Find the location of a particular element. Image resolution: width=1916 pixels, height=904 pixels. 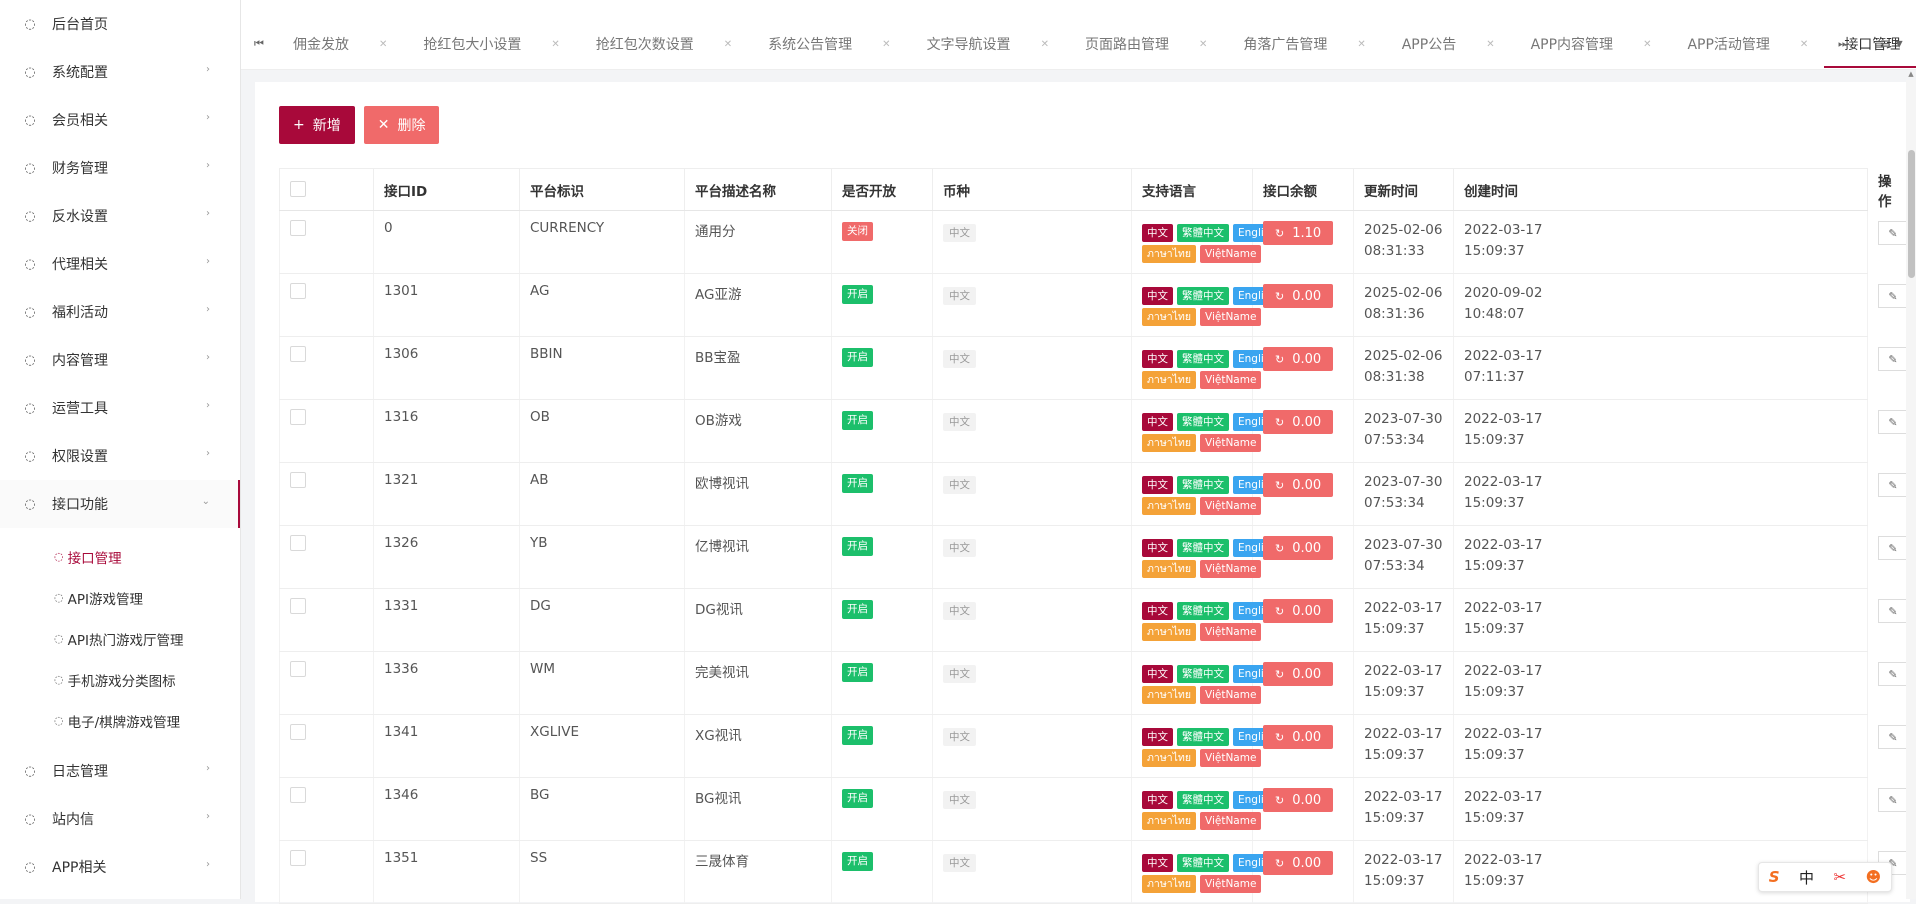

sidebar-item-label: 站内信 is located at coordinates (73, 820).